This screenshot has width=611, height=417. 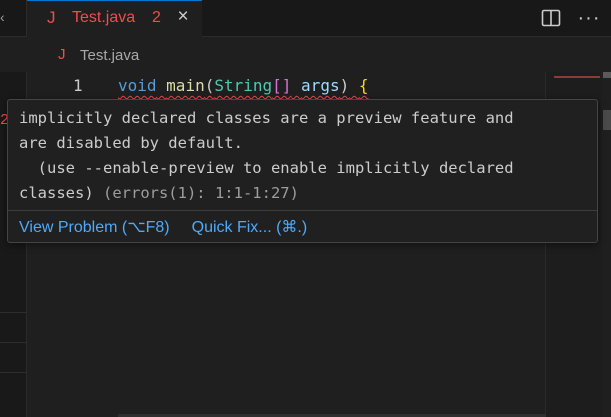 I want to click on scrollbar-thumb, so click(x=607, y=120).